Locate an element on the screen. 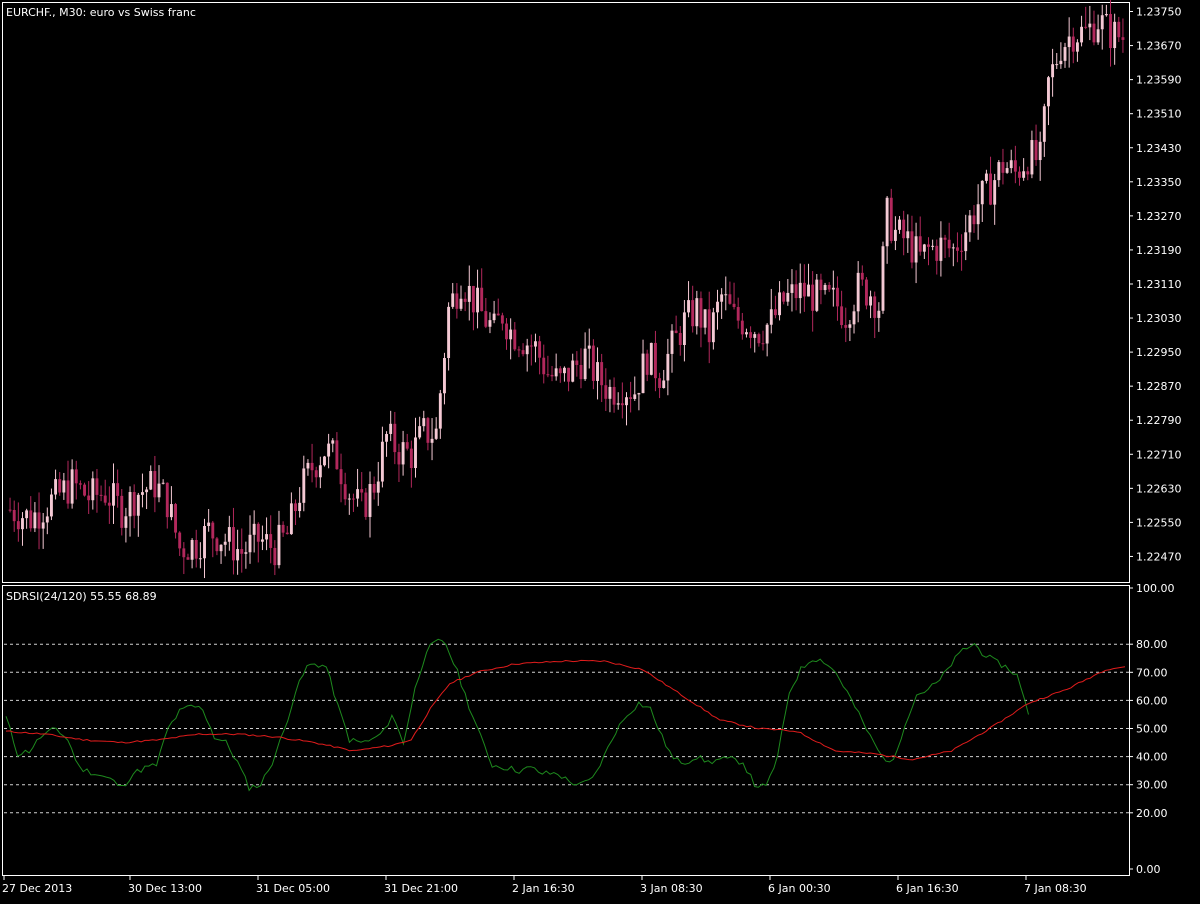 This screenshot has height=904, width=1200. level-tick-label: 60.00 is located at coordinates (1152, 700).